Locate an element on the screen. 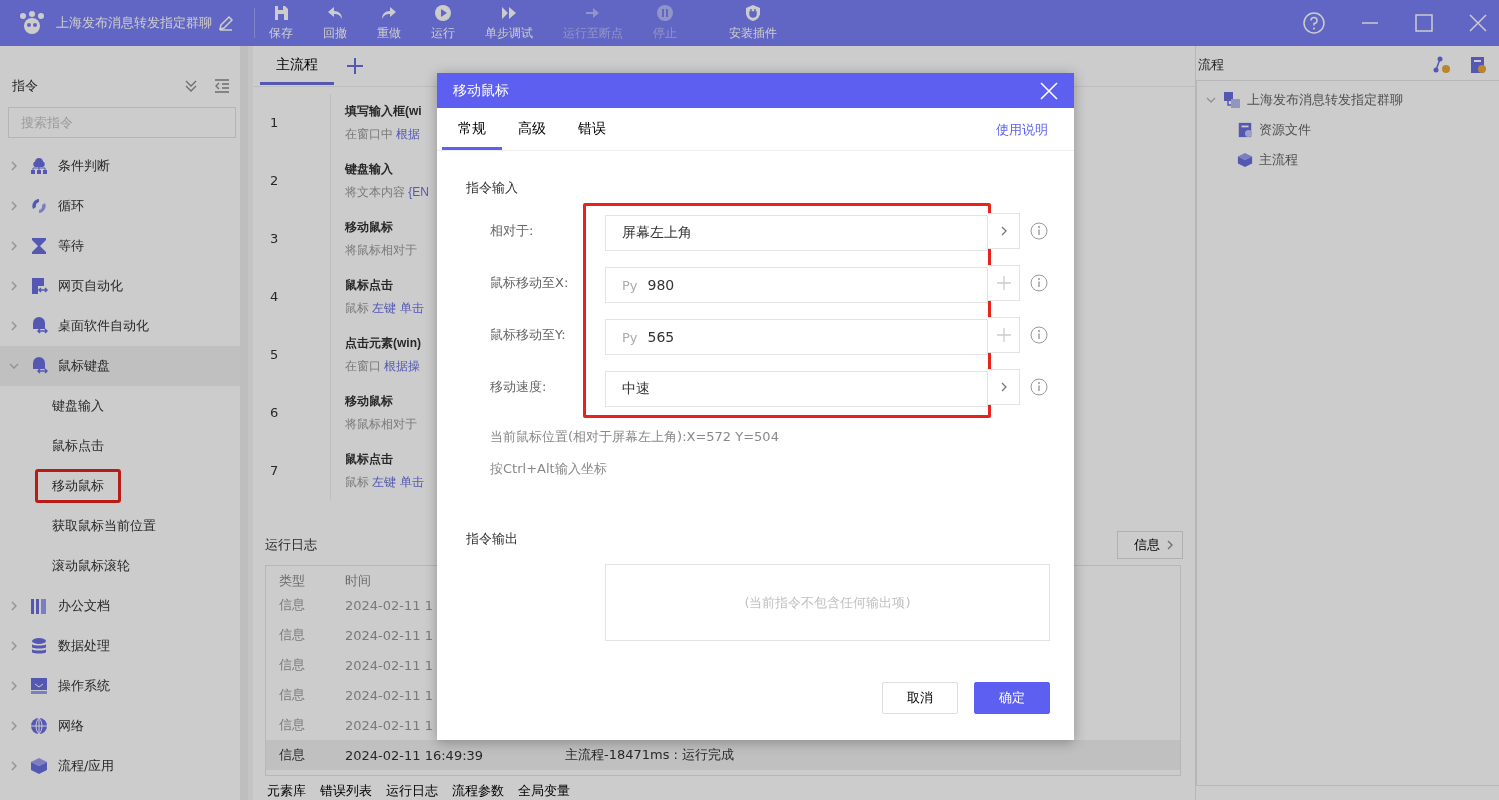 The height and width of the screenshot is (800, 1499). tab: 错误列表 is located at coordinates (346, 791).